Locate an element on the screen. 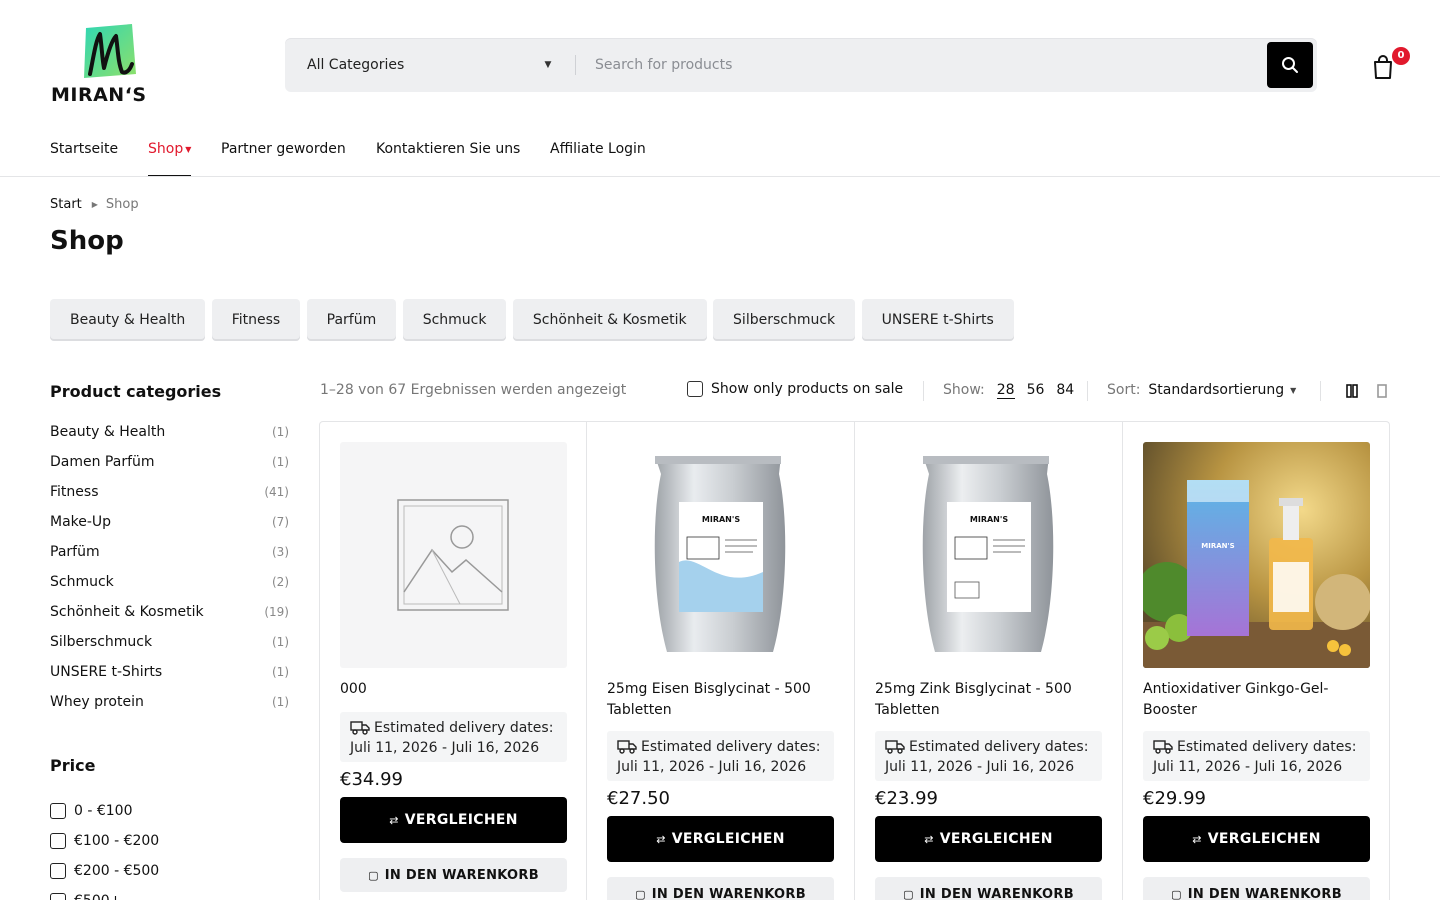 The height and width of the screenshot is (900, 1440). price-range-label: €100 - €200 is located at coordinates (117, 841).